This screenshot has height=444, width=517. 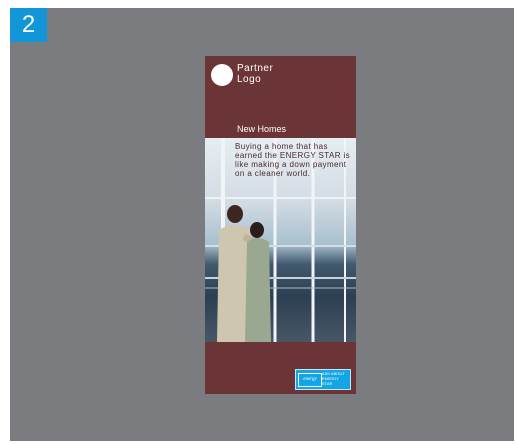 I want to click on energy-star-badge-text: ASK ABOUT ENERGY STAR, so click(x=333, y=378).